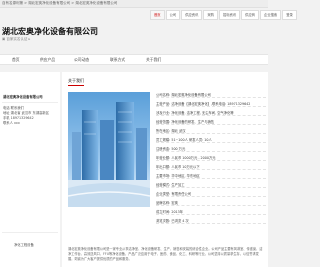  What do you see at coordinates (16, 39) in the screenshot?
I see `verified-badge: ▣ 百家实名认证 ▸` at bounding box center [16, 39].